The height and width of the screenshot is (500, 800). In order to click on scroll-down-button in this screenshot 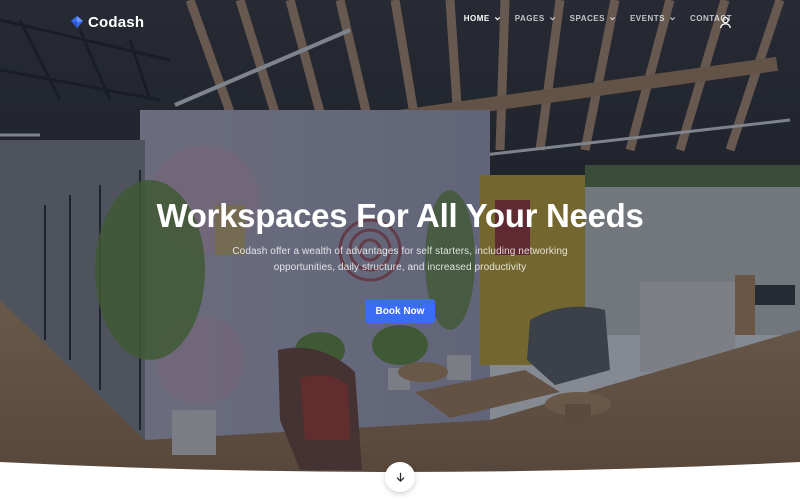, I will do `click(400, 477)`.